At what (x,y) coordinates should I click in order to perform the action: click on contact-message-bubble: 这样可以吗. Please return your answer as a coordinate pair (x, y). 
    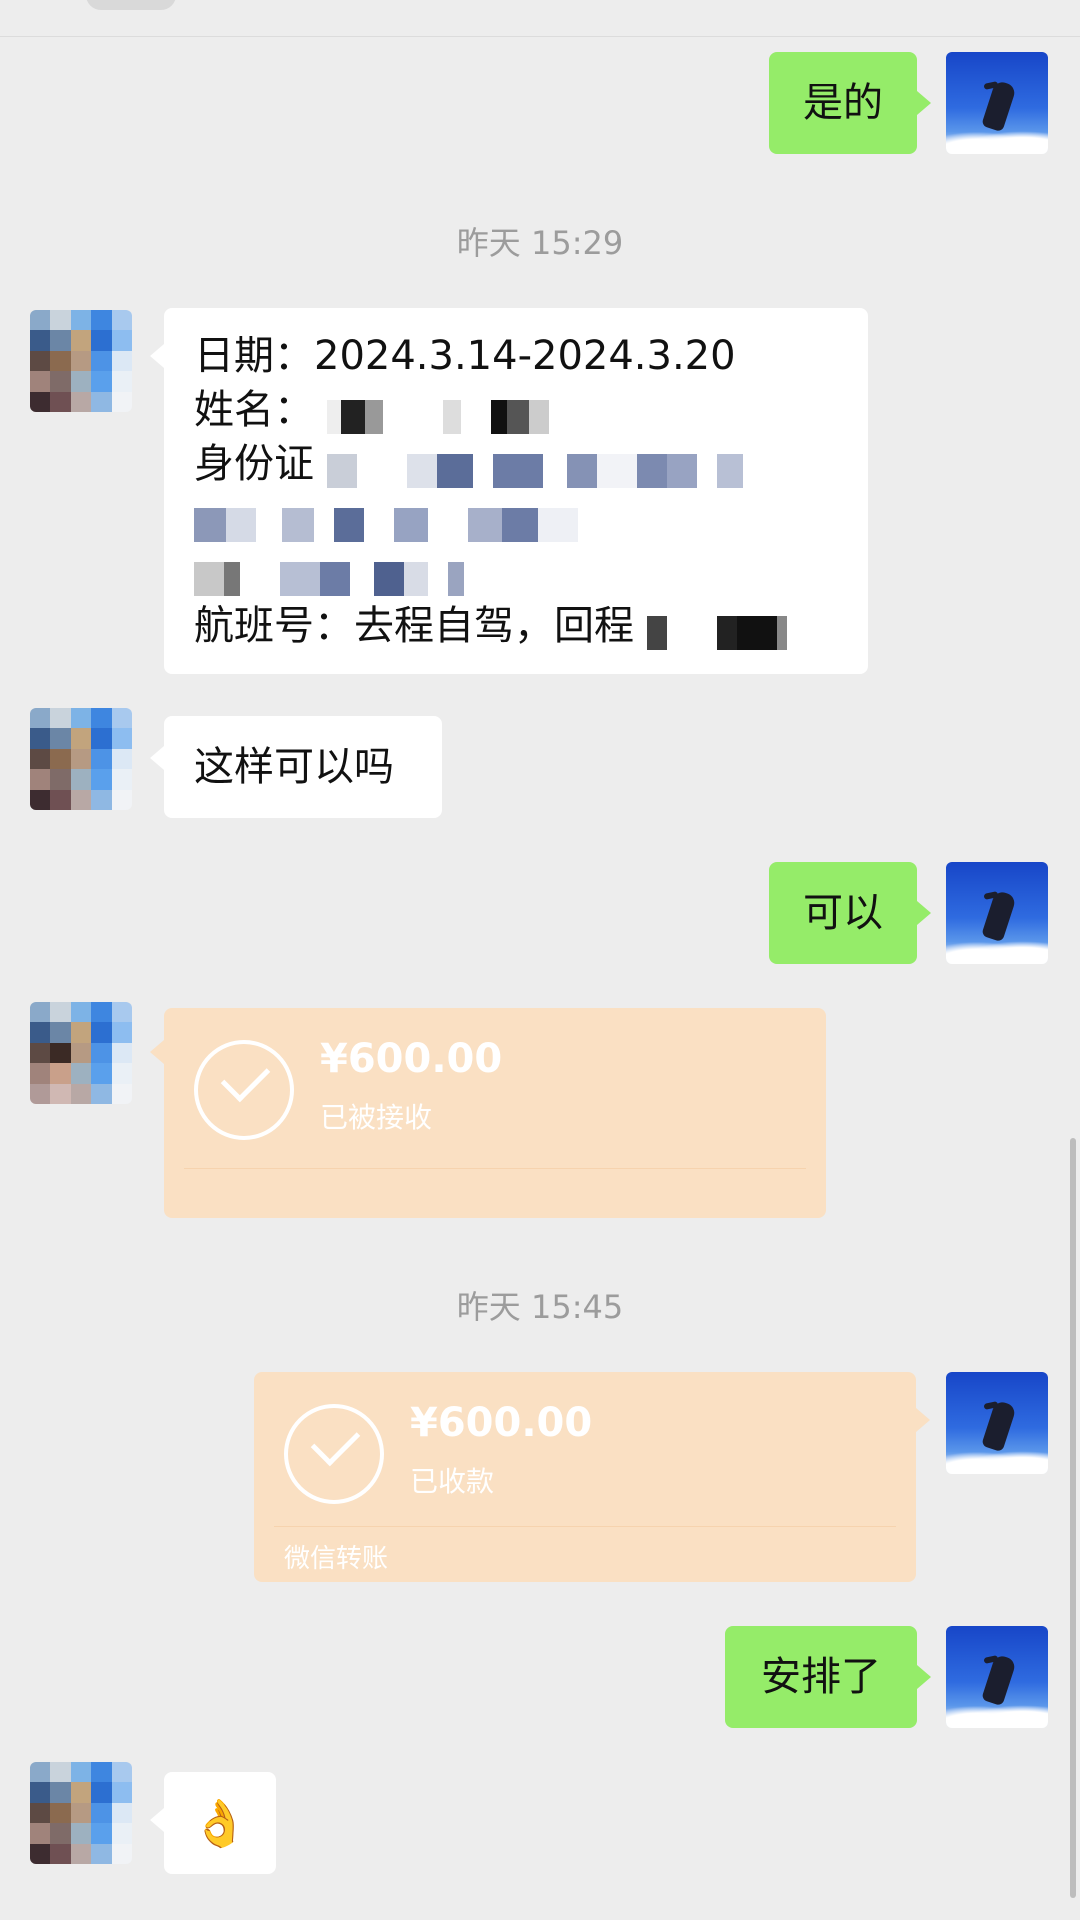
    Looking at the image, I should click on (303, 767).